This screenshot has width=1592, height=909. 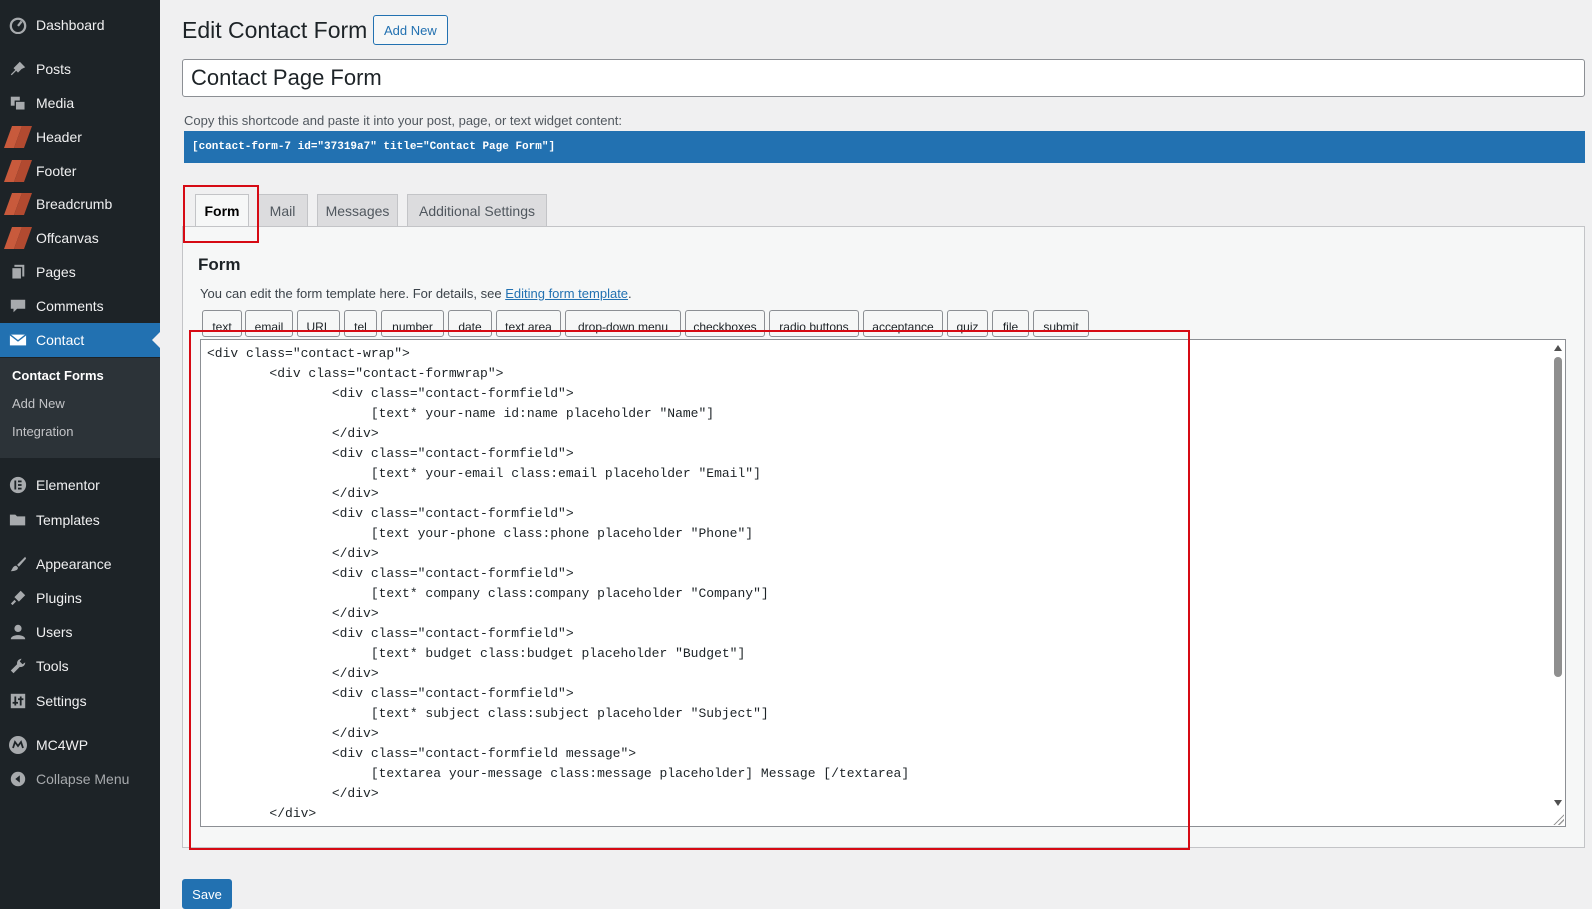 What do you see at coordinates (1558, 517) in the screenshot?
I see `scrollbar-thumb` at bounding box center [1558, 517].